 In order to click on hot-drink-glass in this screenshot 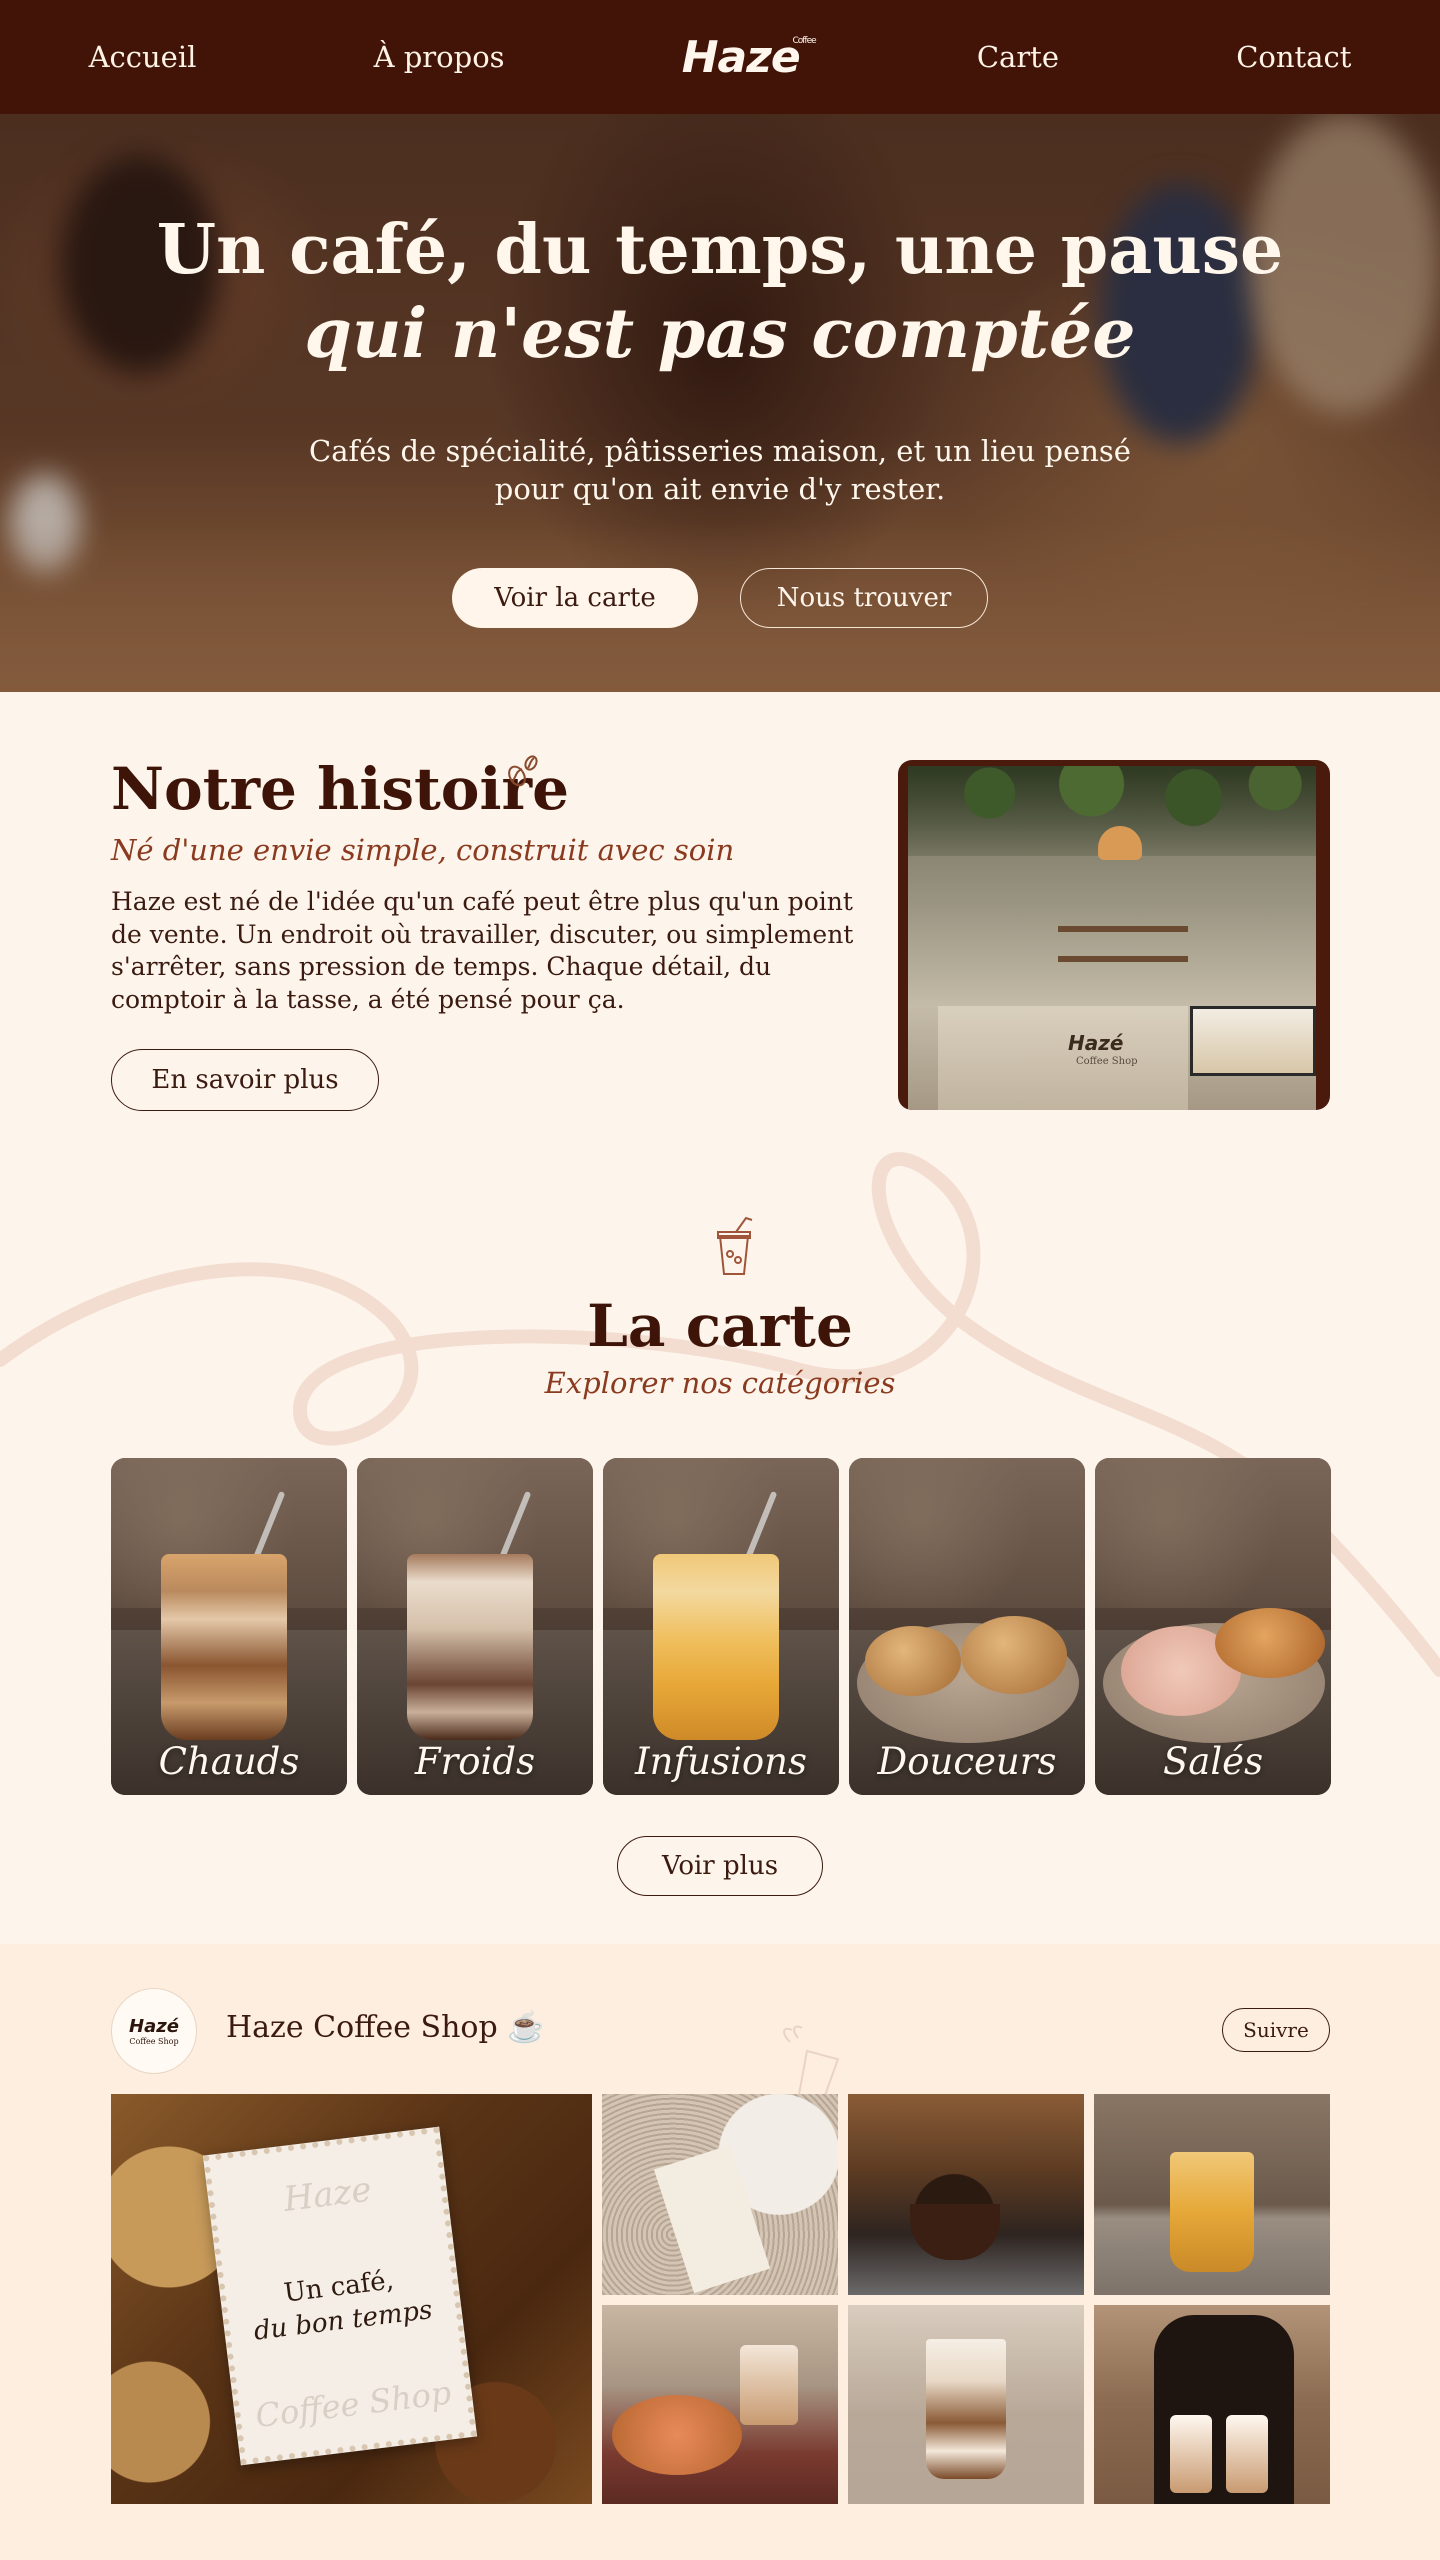, I will do `click(224, 1647)`.